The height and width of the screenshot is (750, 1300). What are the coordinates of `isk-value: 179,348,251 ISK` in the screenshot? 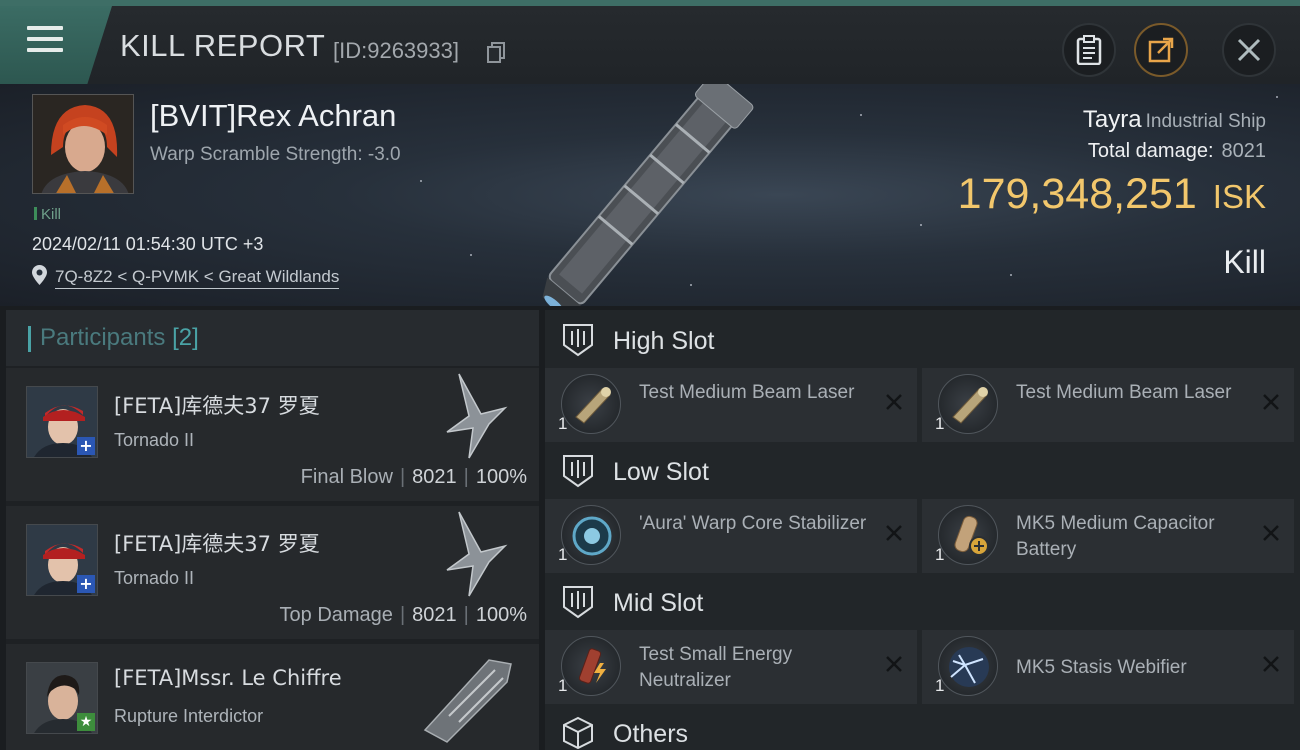 It's located at (1111, 194).